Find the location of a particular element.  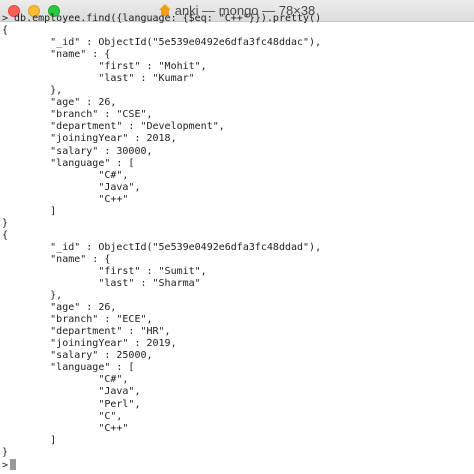

terminal-line: "department" : "HR", is located at coordinates (86, 332).